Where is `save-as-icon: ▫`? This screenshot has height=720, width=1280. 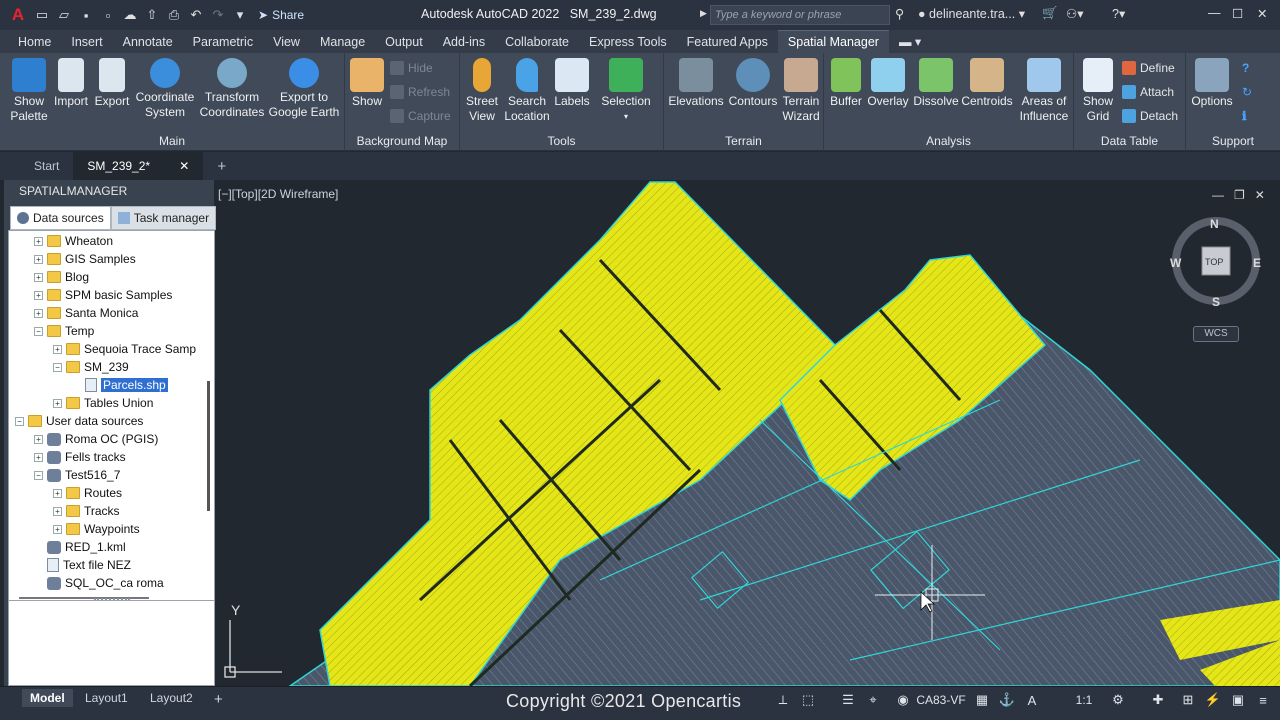 save-as-icon: ▫ is located at coordinates (108, 15).